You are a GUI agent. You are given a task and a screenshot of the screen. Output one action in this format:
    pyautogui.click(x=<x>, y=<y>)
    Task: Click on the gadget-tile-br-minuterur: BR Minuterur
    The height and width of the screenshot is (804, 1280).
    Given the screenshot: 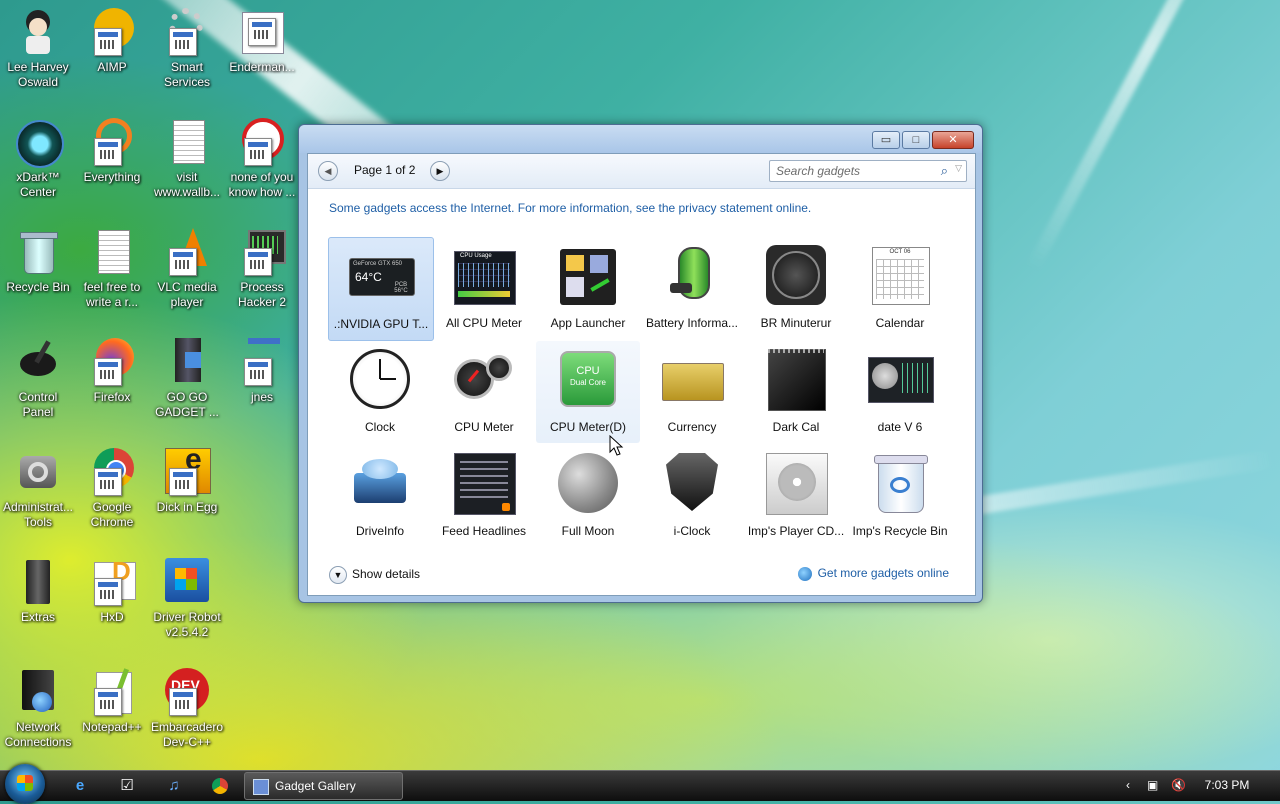 What is the action you would take?
    pyautogui.click(x=796, y=288)
    